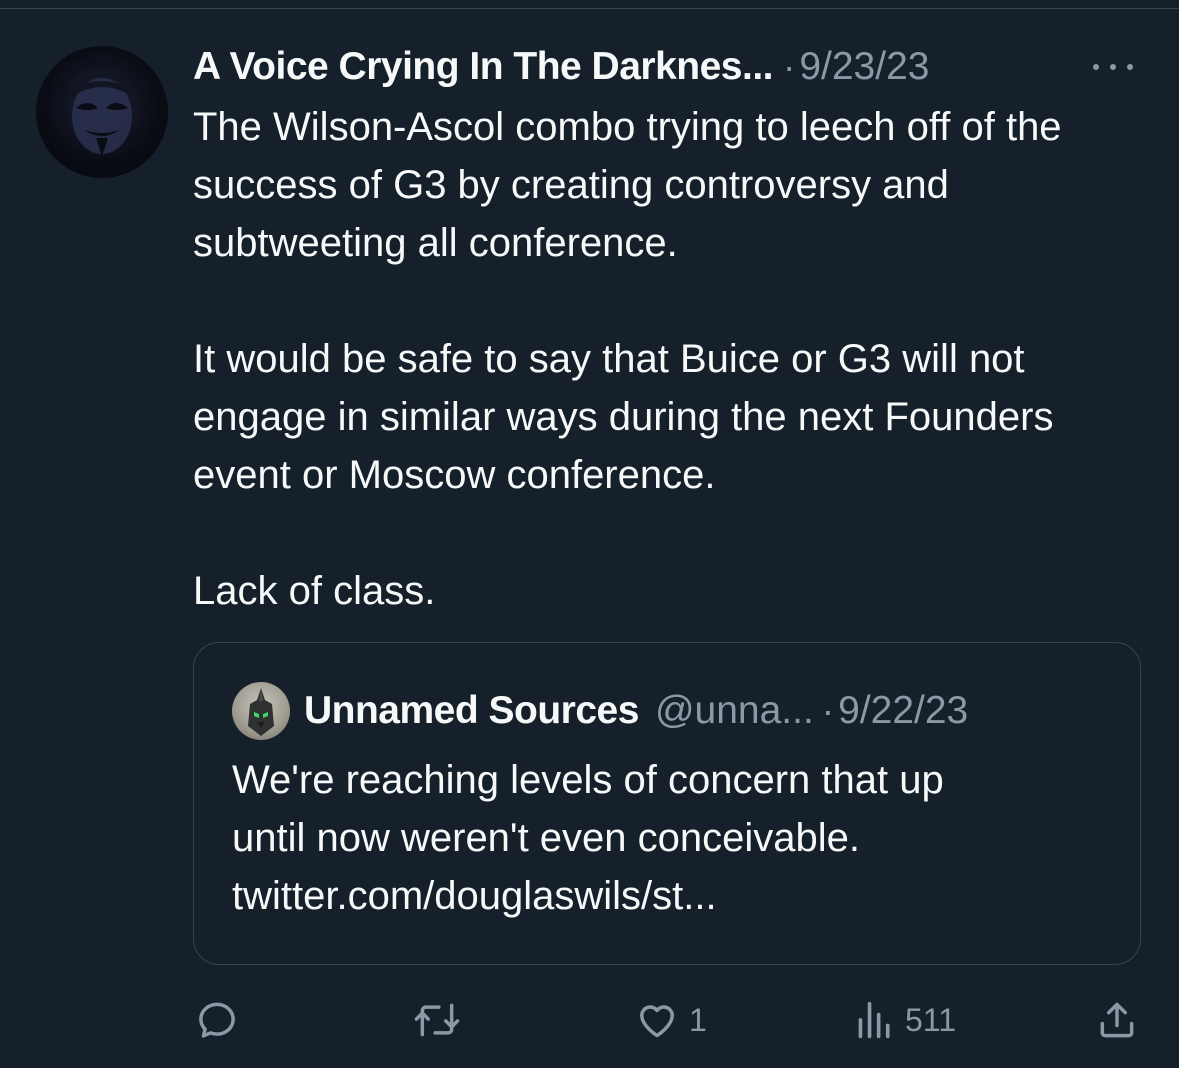 This screenshot has height=1068, width=1179. What do you see at coordinates (1113, 67) in the screenshot?
I see `more-options-icon` at bounding box center [1113, 67].